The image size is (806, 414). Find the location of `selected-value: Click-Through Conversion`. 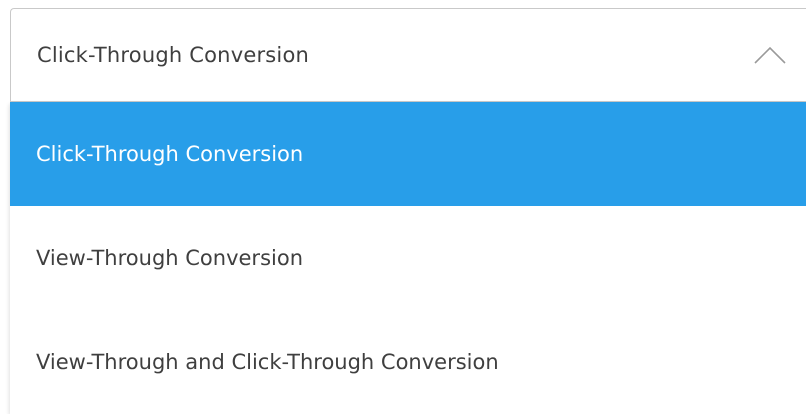

selected-value: Click-Through Conversion is located at coordinates (173, 55).